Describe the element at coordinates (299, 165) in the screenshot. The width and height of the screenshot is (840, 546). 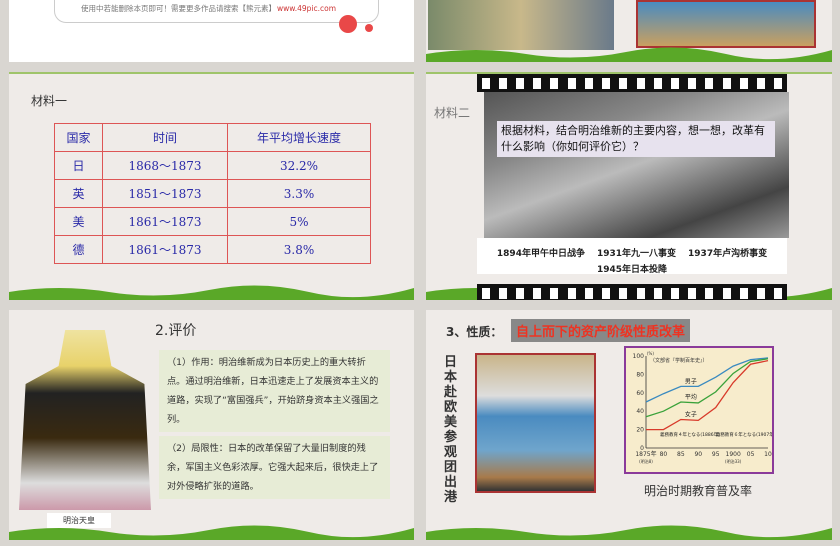
I see `cell: 32.2%` at that location.